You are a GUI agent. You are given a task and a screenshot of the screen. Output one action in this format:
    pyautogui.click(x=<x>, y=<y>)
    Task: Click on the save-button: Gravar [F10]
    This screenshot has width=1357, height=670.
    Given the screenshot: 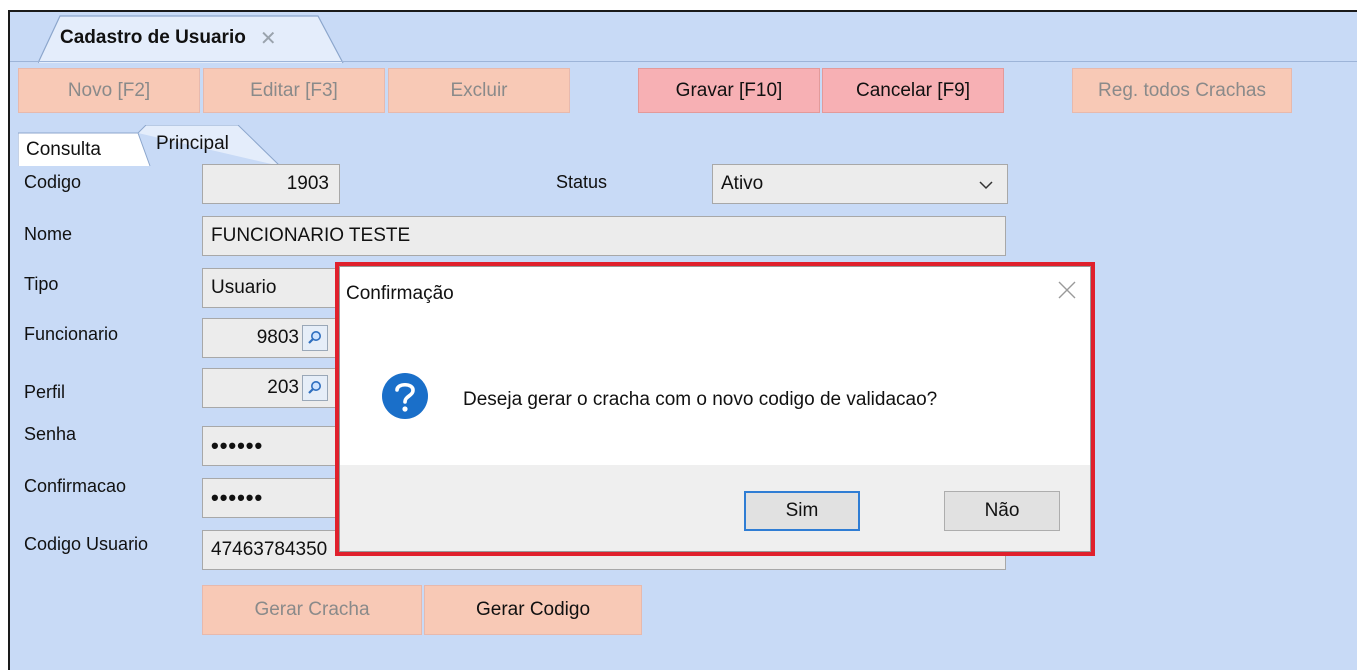 What is the action you would take?
    pyautogui.click(x=729, y=90)
    